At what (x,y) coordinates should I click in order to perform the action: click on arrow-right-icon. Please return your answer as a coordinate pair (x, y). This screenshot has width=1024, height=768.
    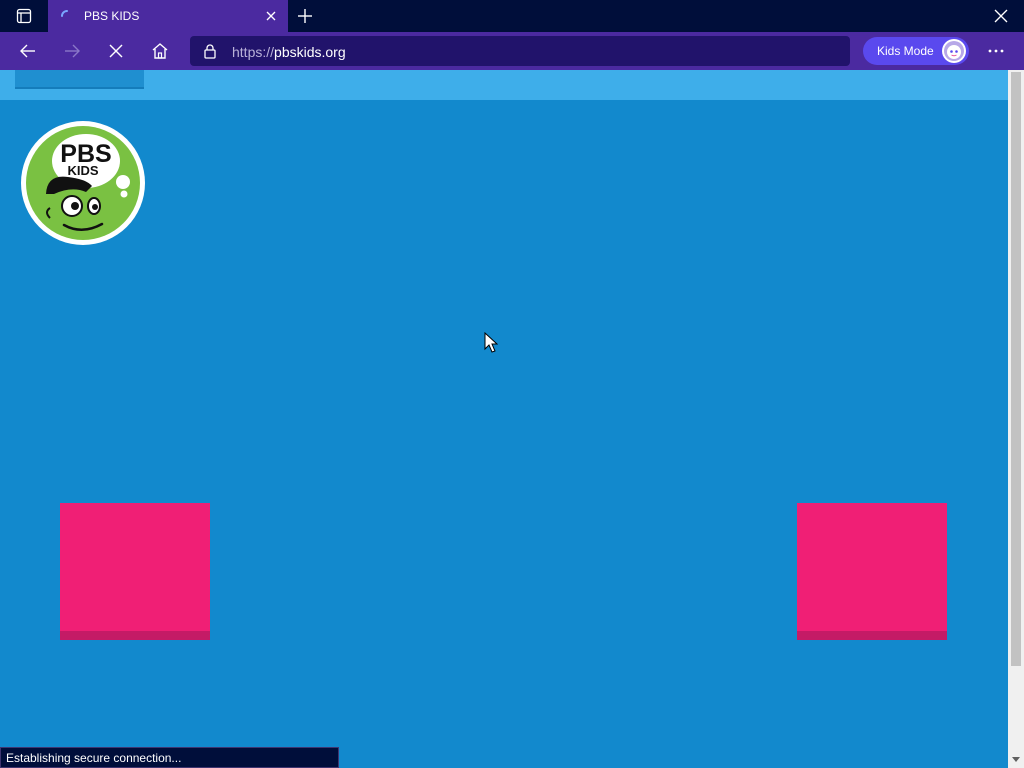
    Looking at the image, I should click on (72, 51).